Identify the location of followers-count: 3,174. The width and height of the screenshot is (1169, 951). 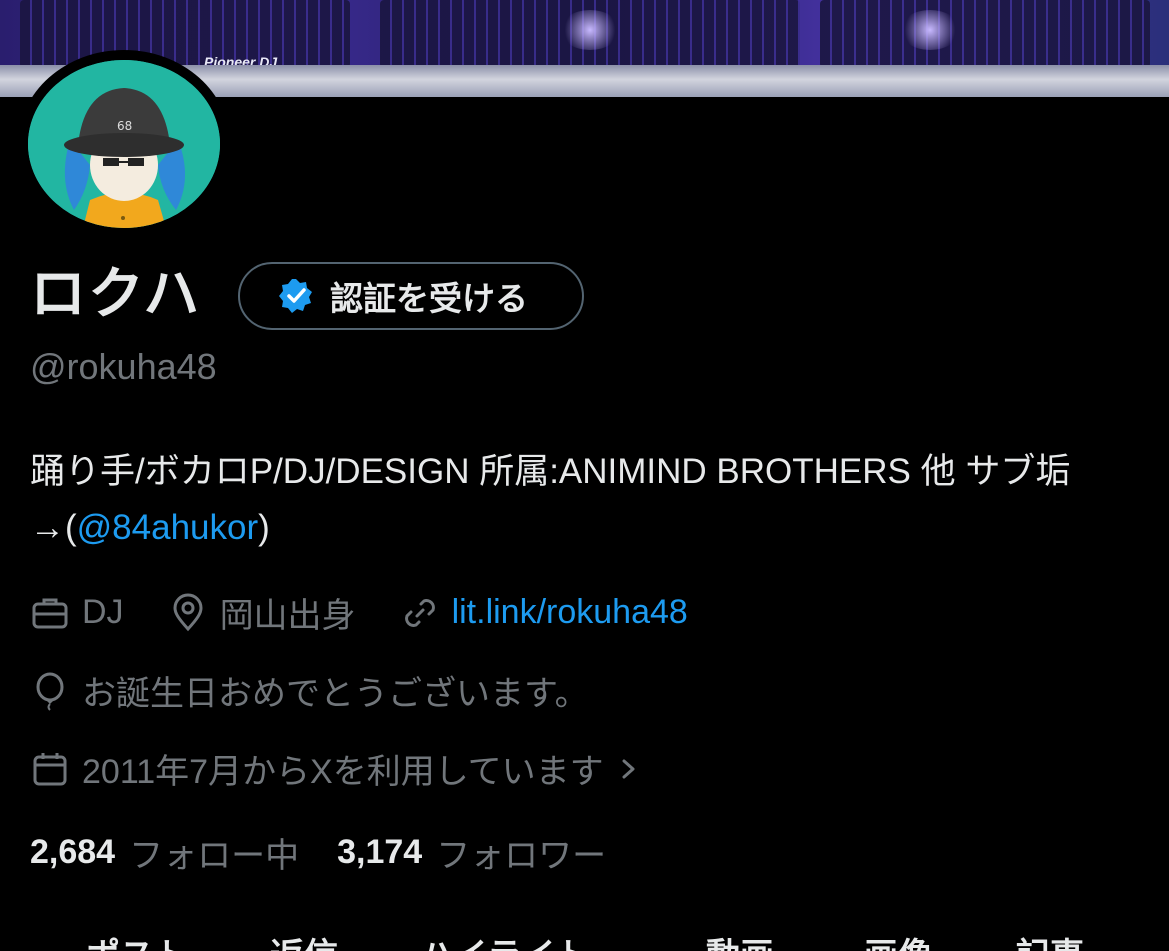
(379, 852).